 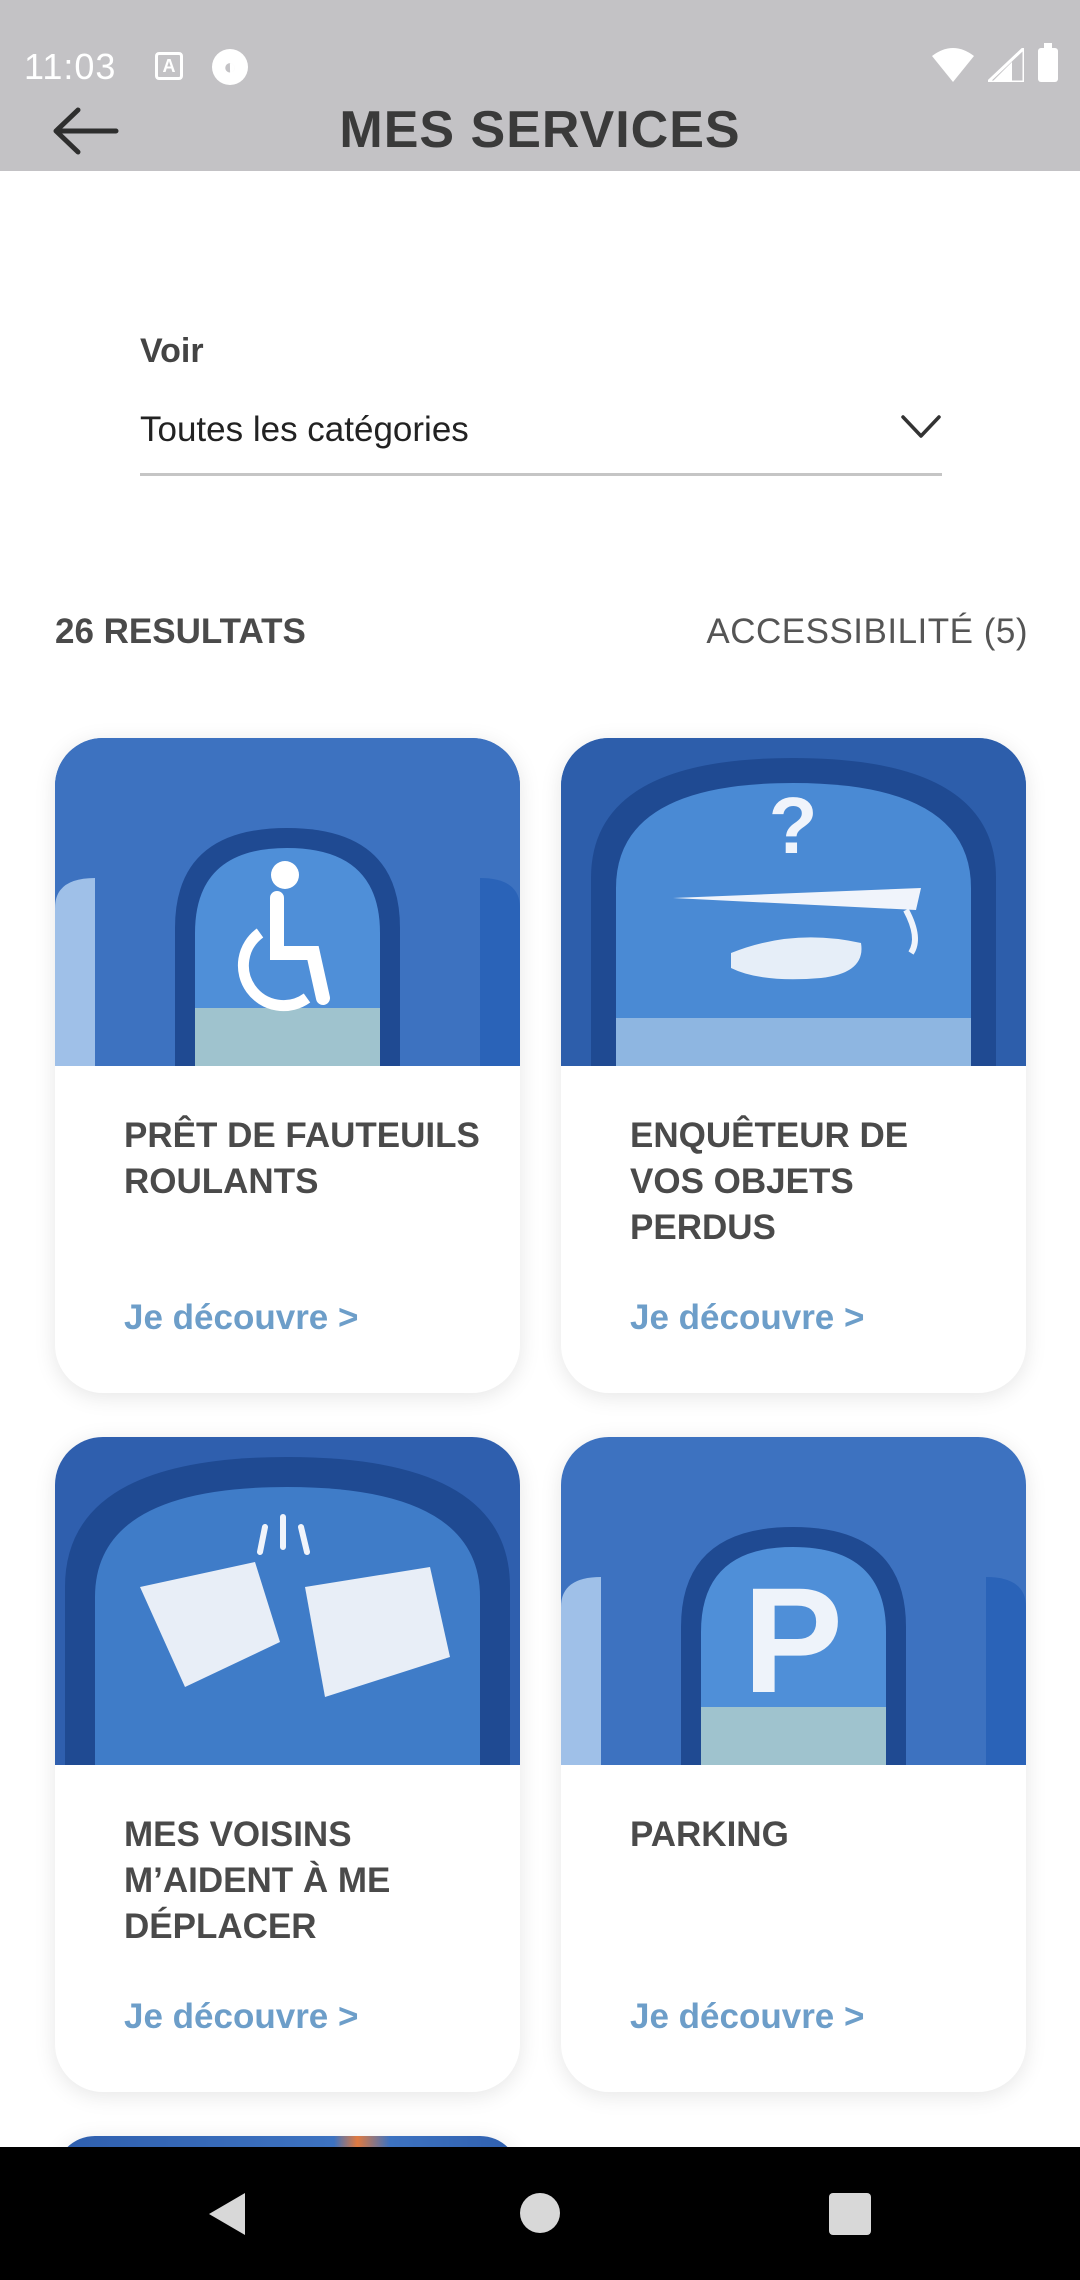 I want to click on nav-back-icon, so click(x=227, y=2214).